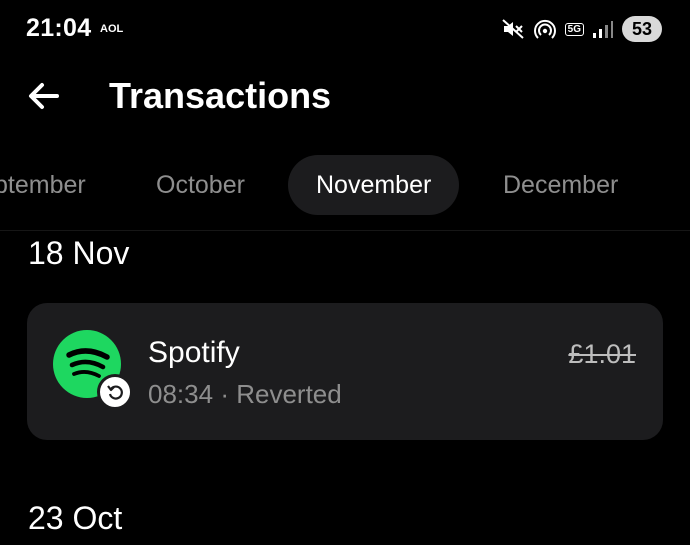 This screenshot has height=545, width=690. Describe the element at coordinates (545, 29) in the screenshot. I see `hotspot-icon` at that location.